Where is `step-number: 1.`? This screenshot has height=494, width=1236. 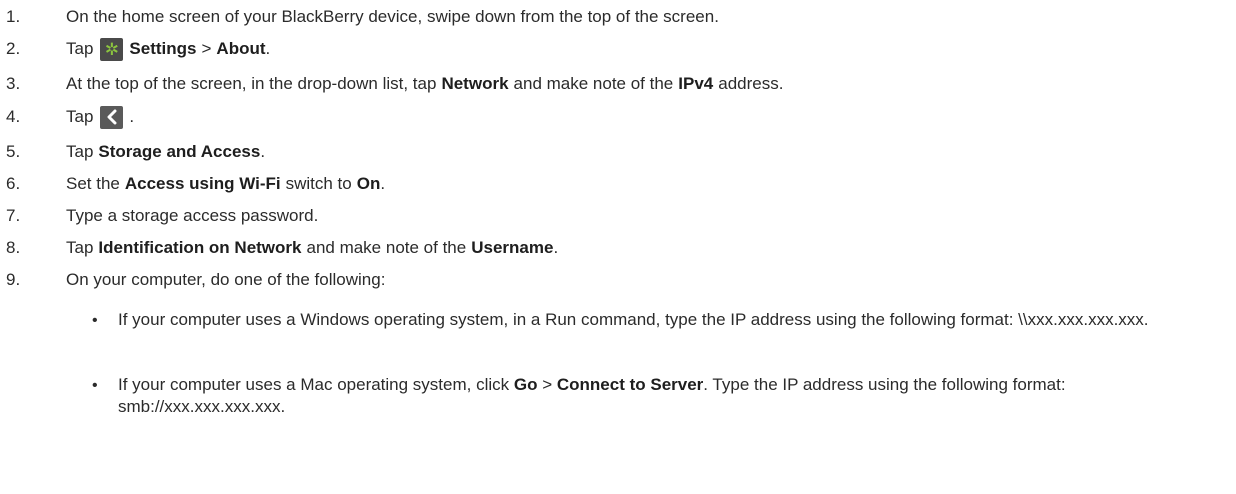 step-number: 1. is located at coordinates (13, 16).